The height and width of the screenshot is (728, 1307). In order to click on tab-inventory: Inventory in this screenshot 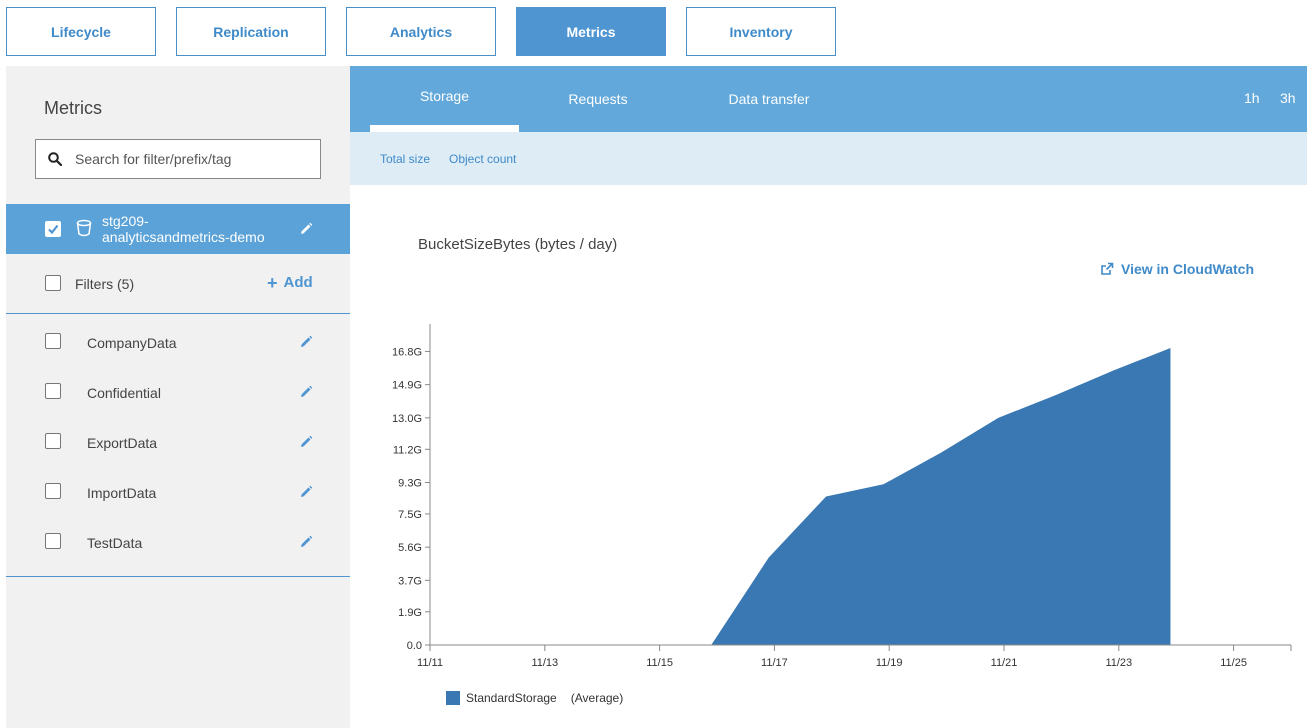, I will do `click(761, 31)`.